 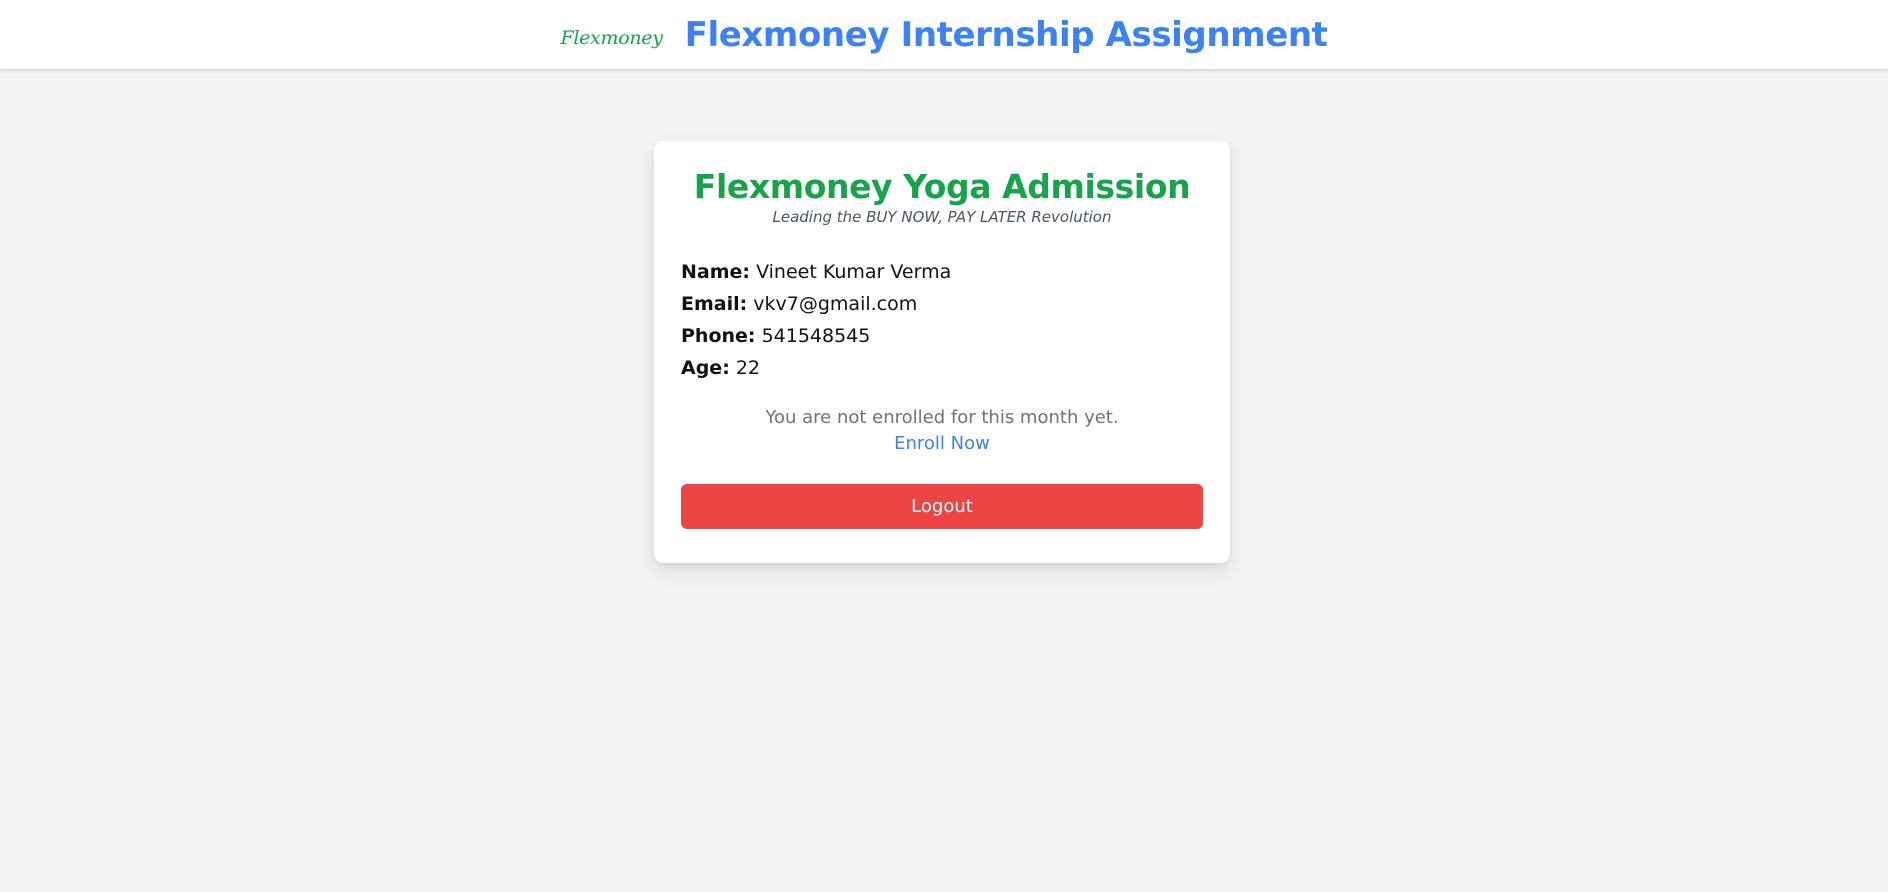 What do you see at coordinates (835, 303) in the screenshot?
I see `detail-value: vkv7@gmail.com` at bounding box center [835, 303].